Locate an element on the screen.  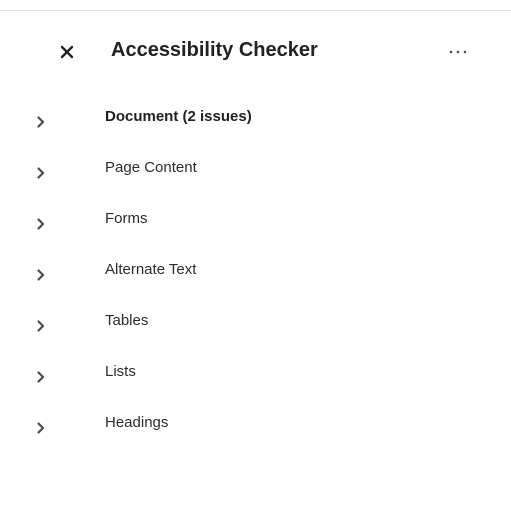
more-options-icon is located at coordinates (458, 52).